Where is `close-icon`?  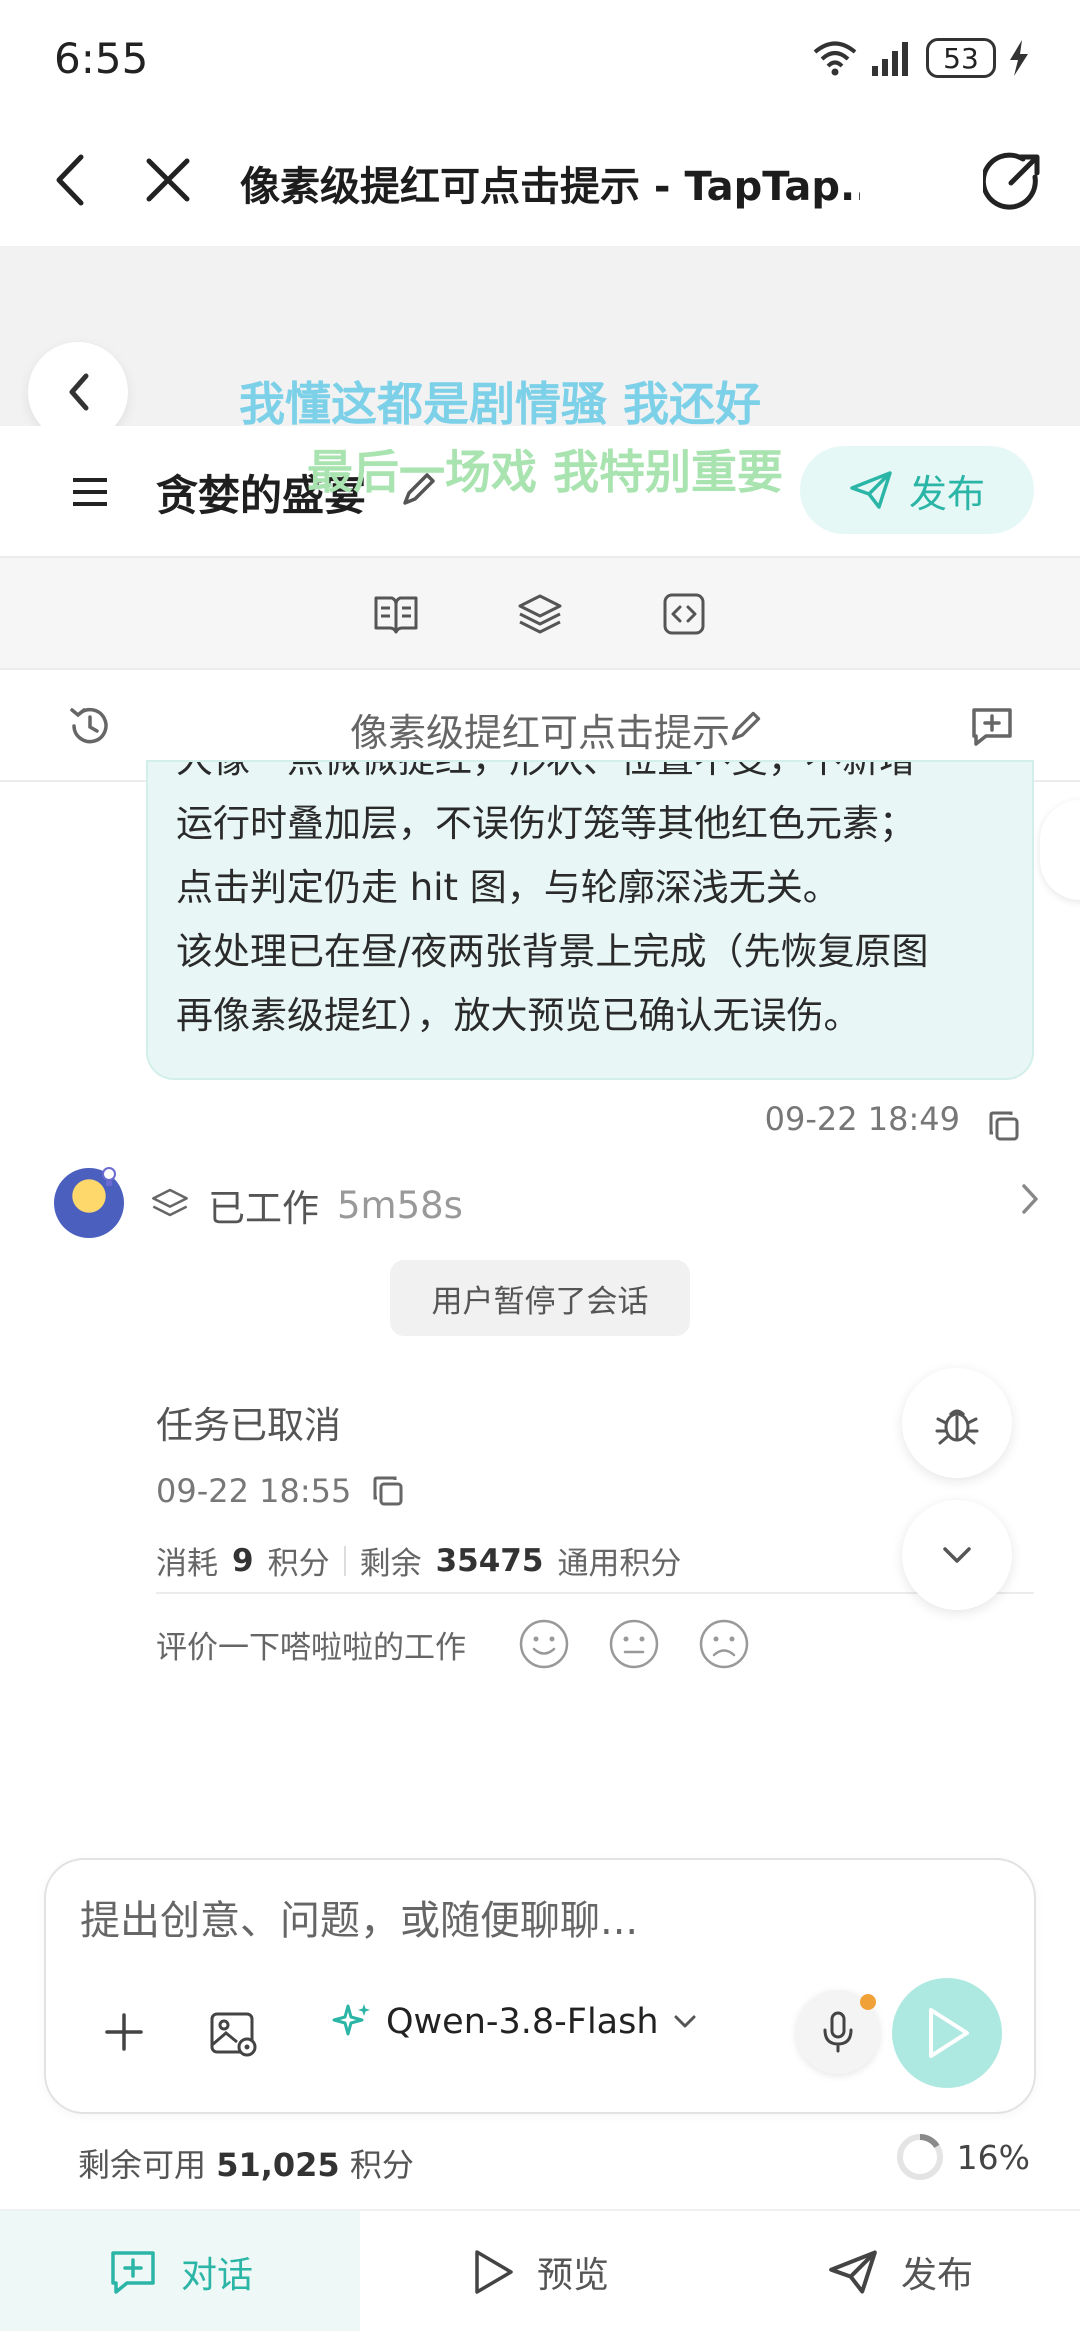 close-icon is located at coordinates (168, 180).